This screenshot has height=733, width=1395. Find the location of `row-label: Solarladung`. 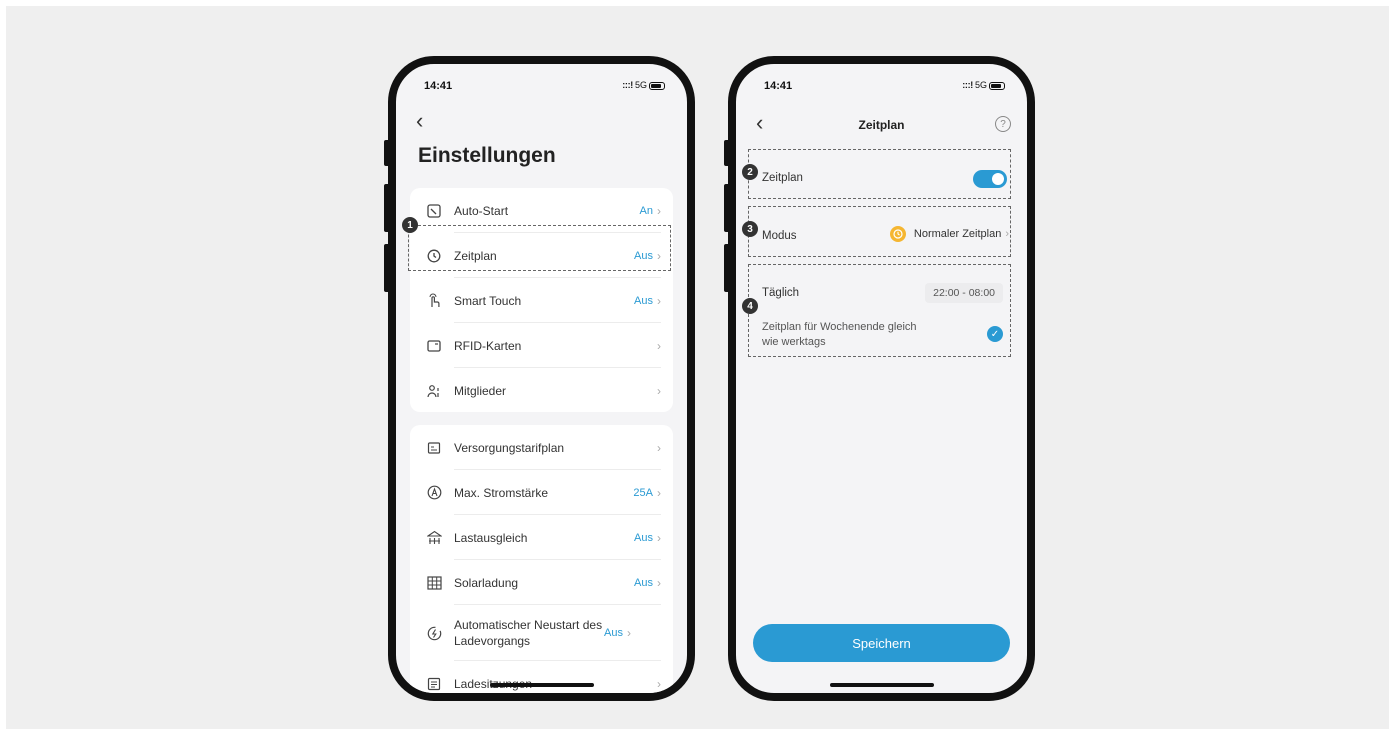

row-label: Solarladung is located at coordinates (486, 582).